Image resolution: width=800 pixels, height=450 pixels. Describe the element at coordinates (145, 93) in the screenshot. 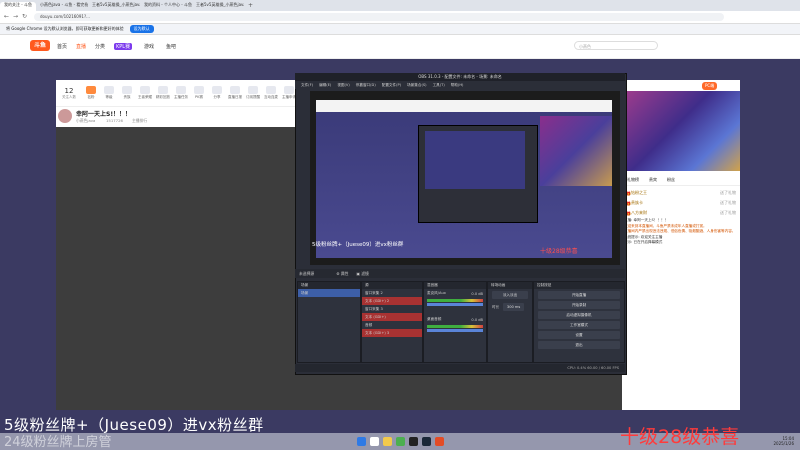

I see `room-tool-icon: 王者荣耀` at that location.